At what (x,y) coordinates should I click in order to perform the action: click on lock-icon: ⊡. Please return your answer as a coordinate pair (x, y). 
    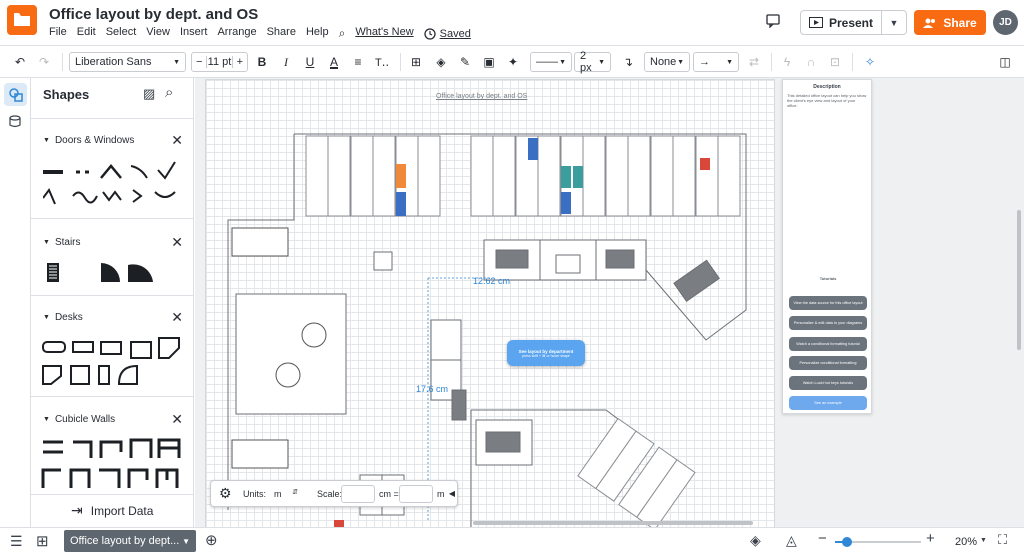
    Looking at the image, I should click on (835, 62).